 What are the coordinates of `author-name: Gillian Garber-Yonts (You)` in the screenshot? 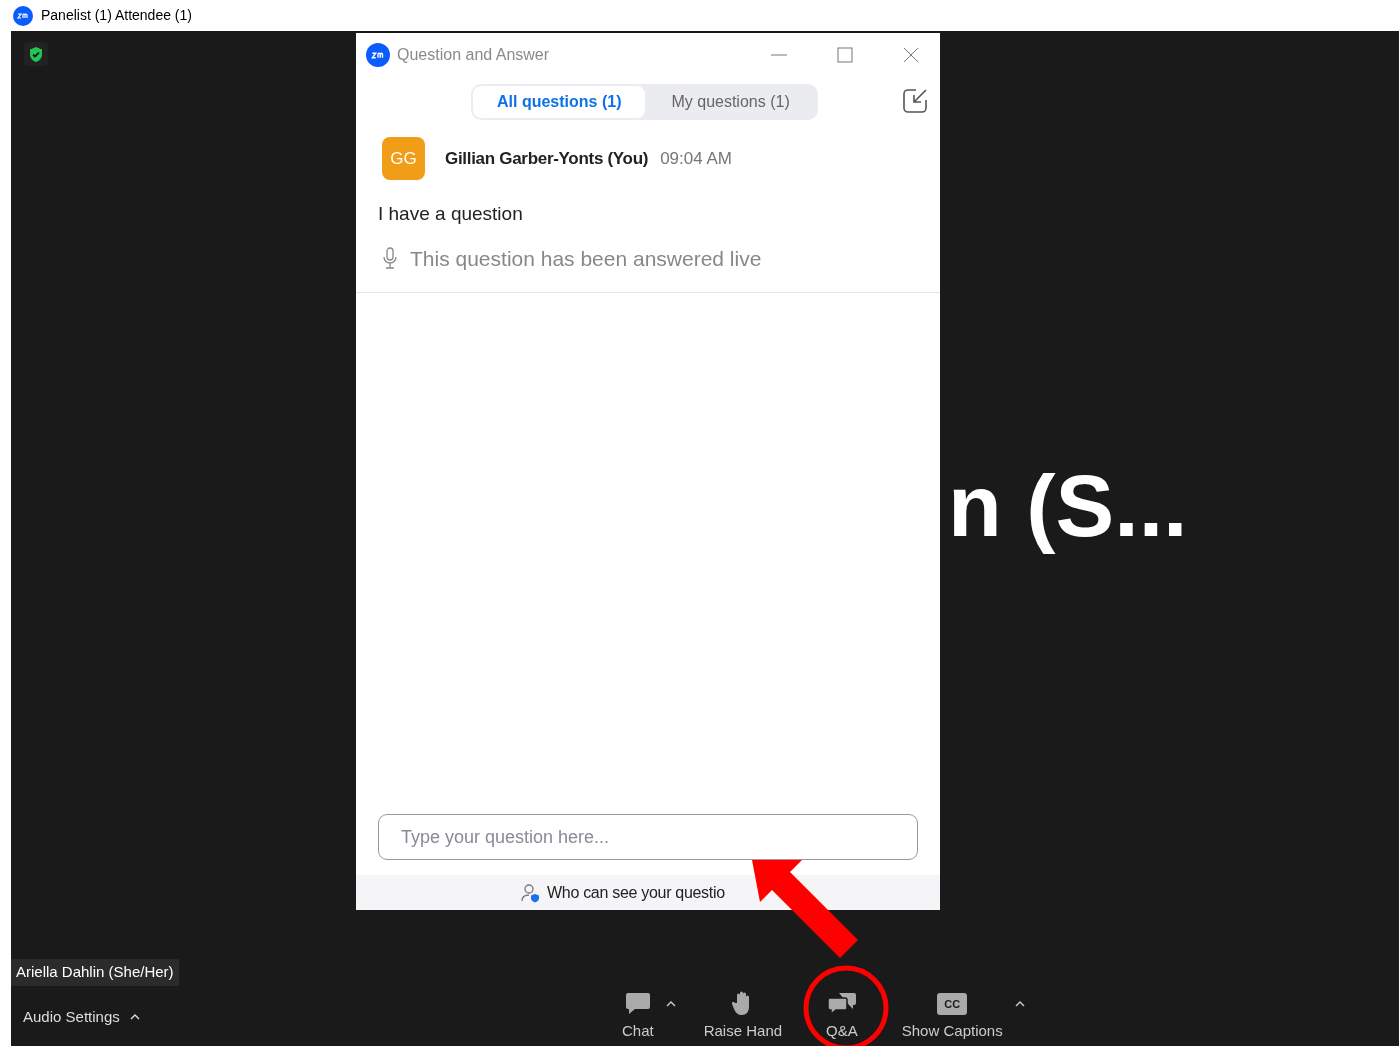 It's located at (547, 158).